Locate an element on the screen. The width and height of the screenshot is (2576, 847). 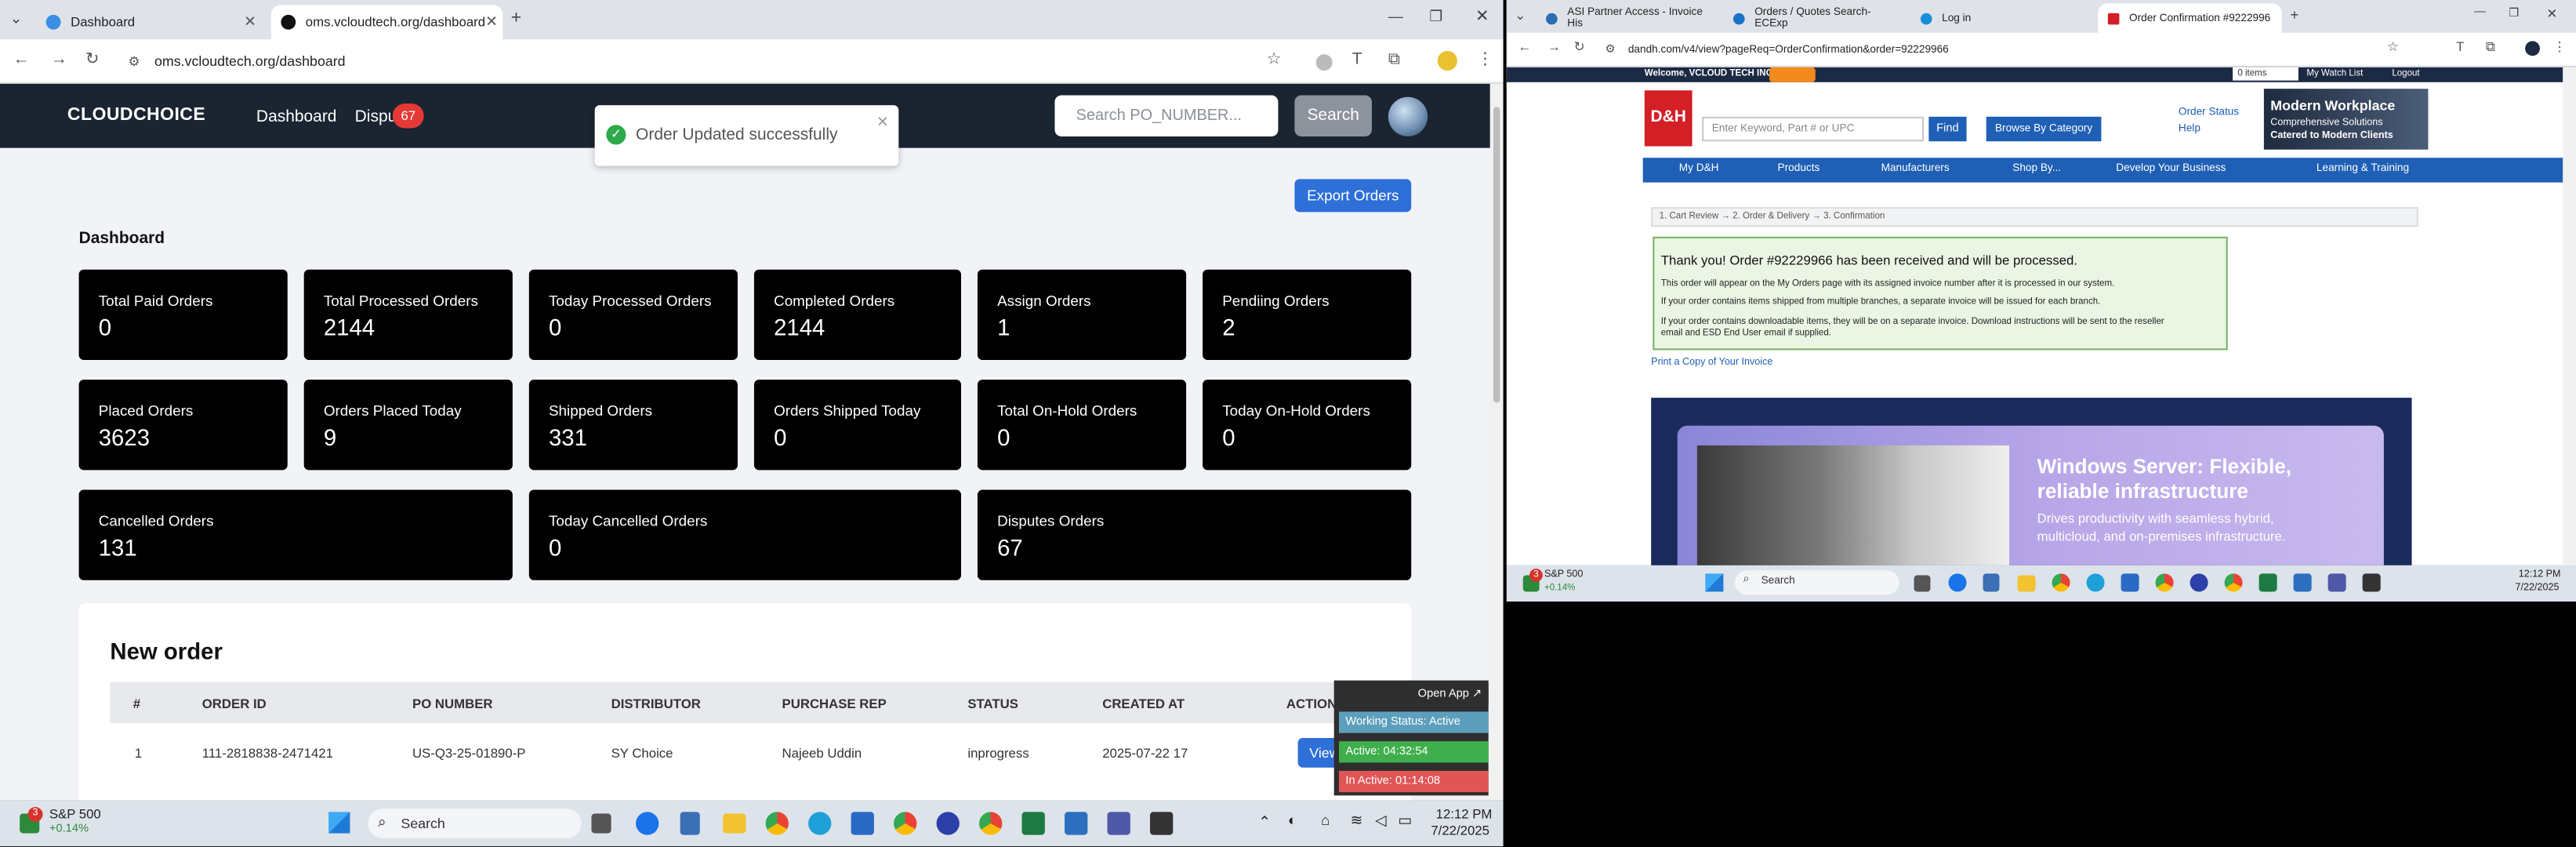
stat-card: Pendiing Orders 2 is located at coordinates (1308, 314).